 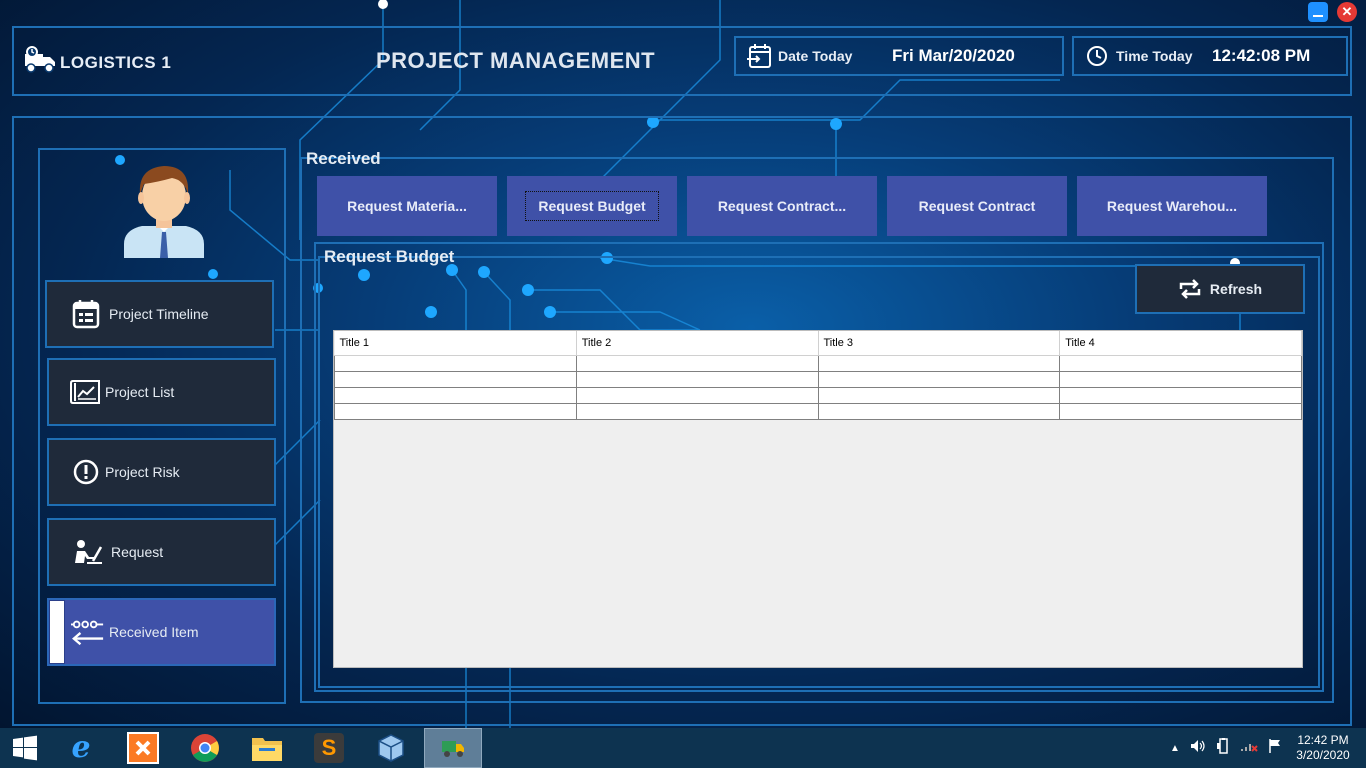 I want to click on app-logo: LOGISTICS 1, so click(x=97, y=62).